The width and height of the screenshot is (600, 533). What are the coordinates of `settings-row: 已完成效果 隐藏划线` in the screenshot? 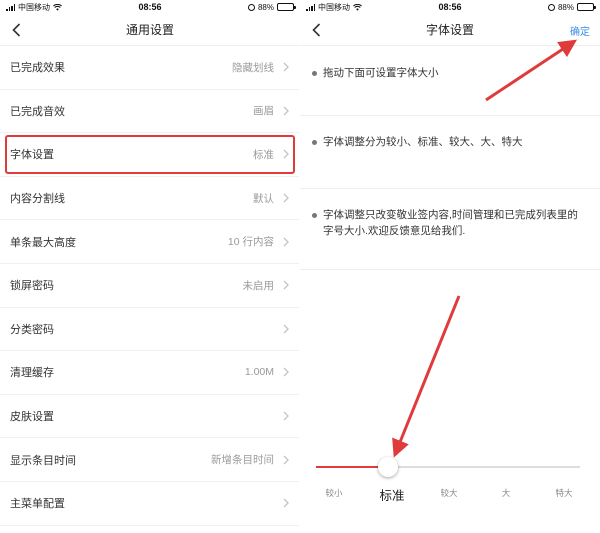 It's located at (150, 68).